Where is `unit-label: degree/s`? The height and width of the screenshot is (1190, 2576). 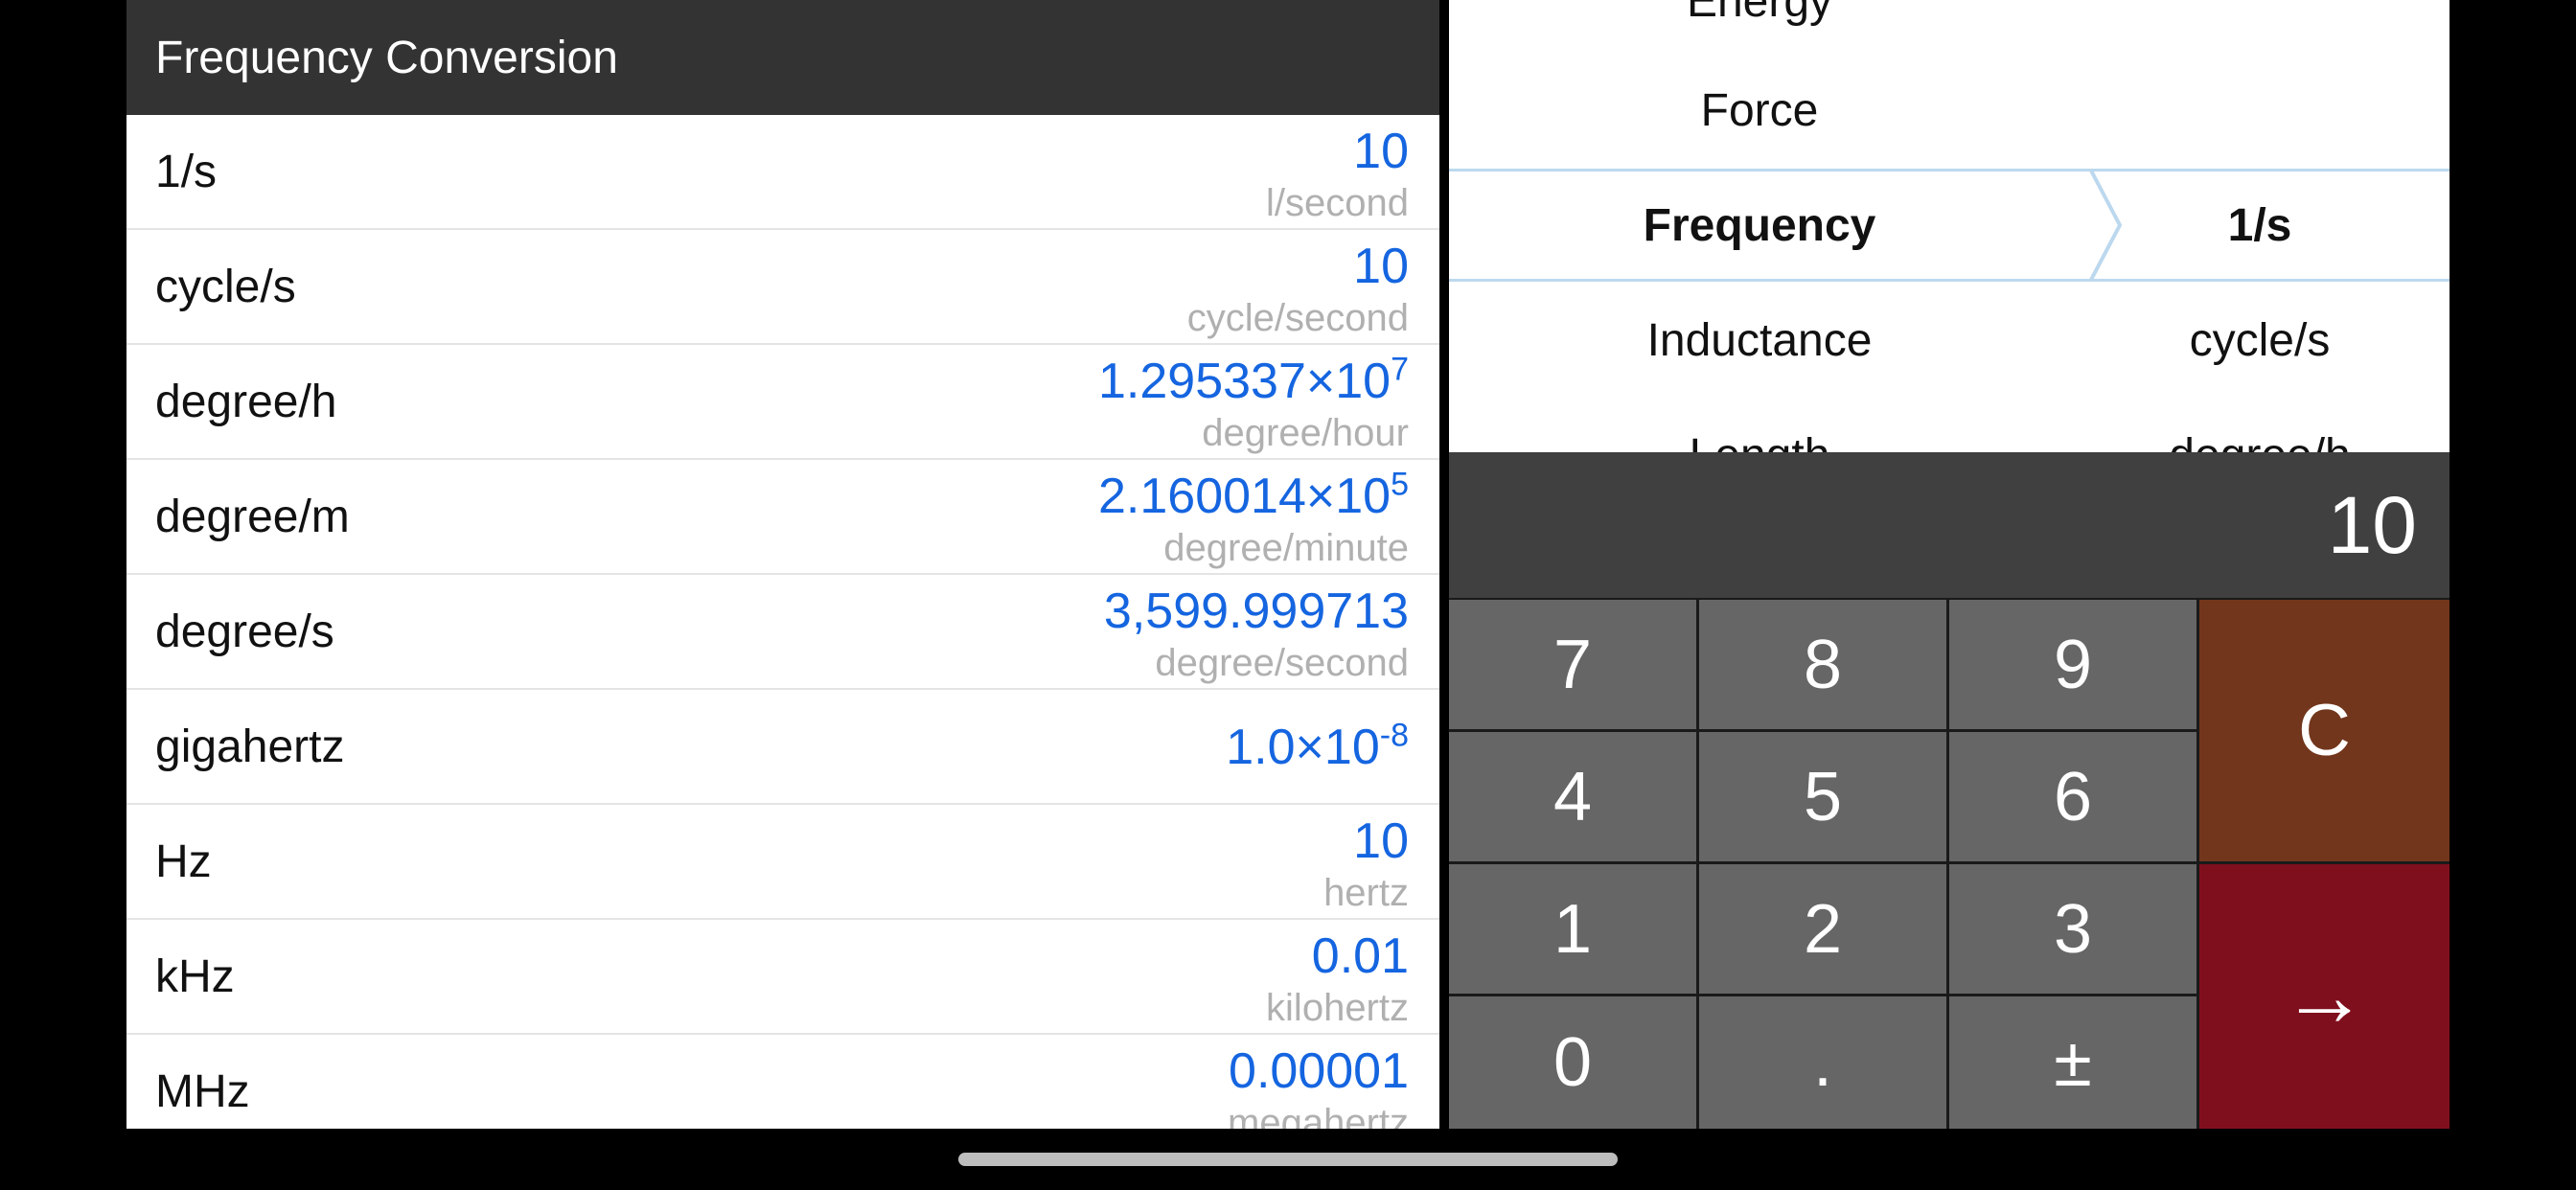 unit-label: degree/s is located at coordinates (244, 632).